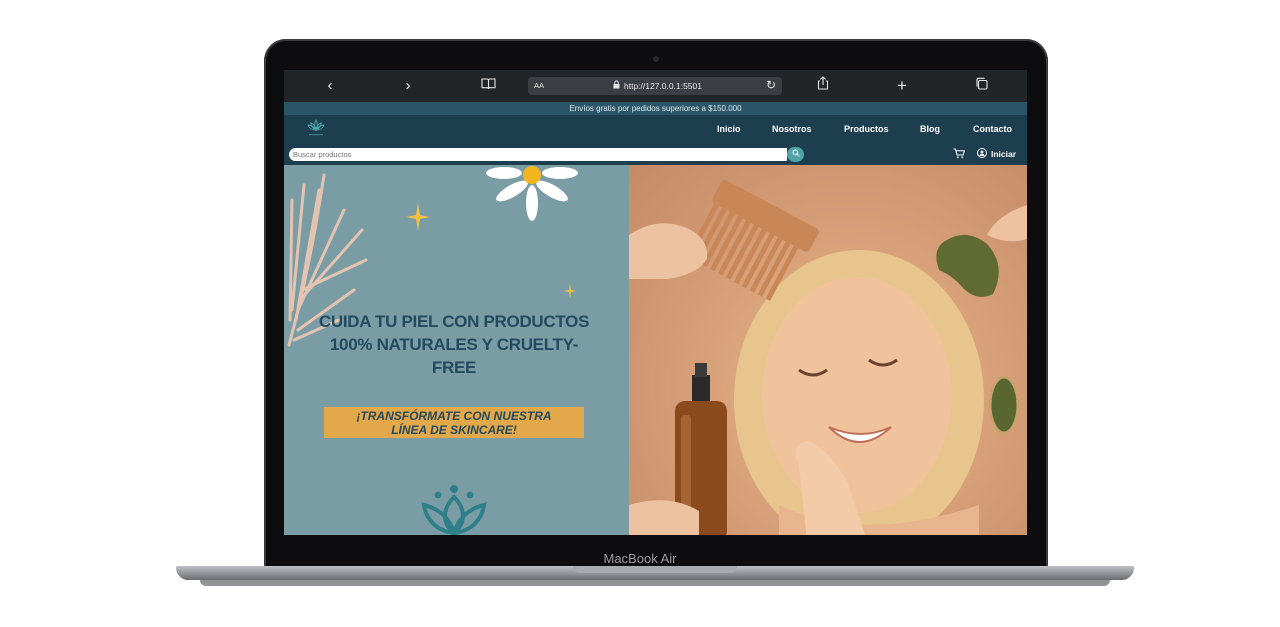 Image resolution: width=1280 pixels, height=627 pixels. Describe the element at coordinates (663, 86) in the screenshot. I see `url-text: http://127.0.0.1:5501` at that location.